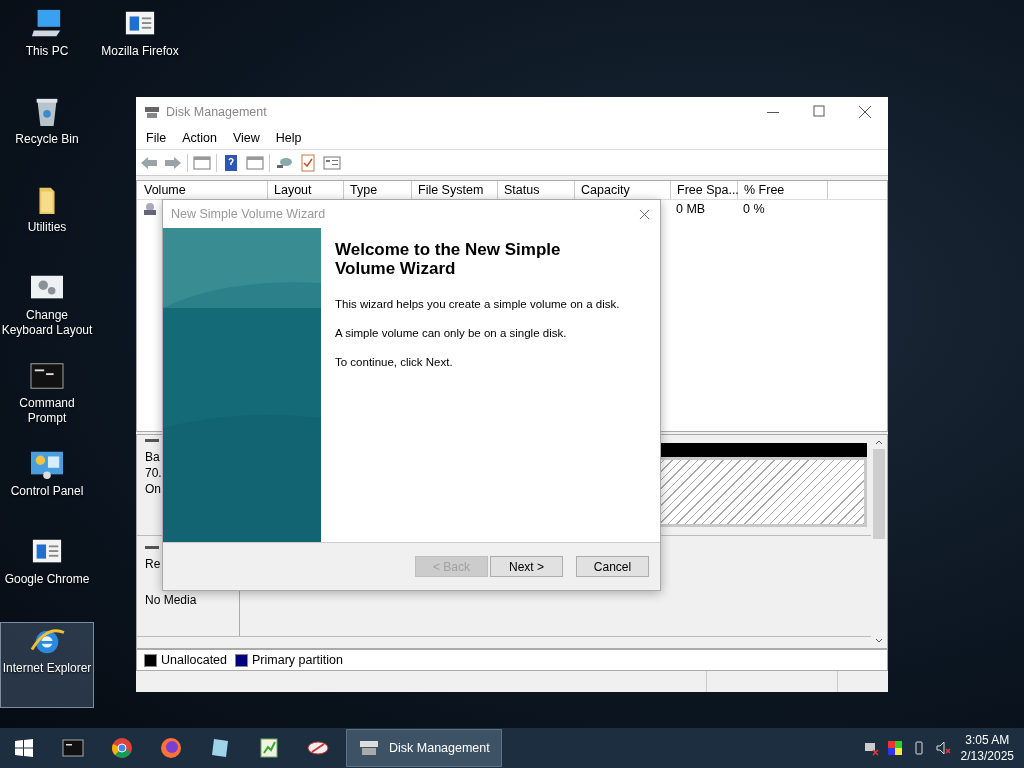  Describe the element at coordinates (47, 376) in the screenshot. I see `cmd-icon` at that location.